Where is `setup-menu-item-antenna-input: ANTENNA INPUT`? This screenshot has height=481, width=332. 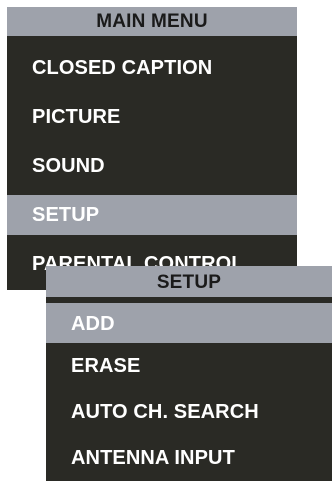 setup-menu-item-antenna-input: ANTENNA INPUT is located at coordinates (189, 458).